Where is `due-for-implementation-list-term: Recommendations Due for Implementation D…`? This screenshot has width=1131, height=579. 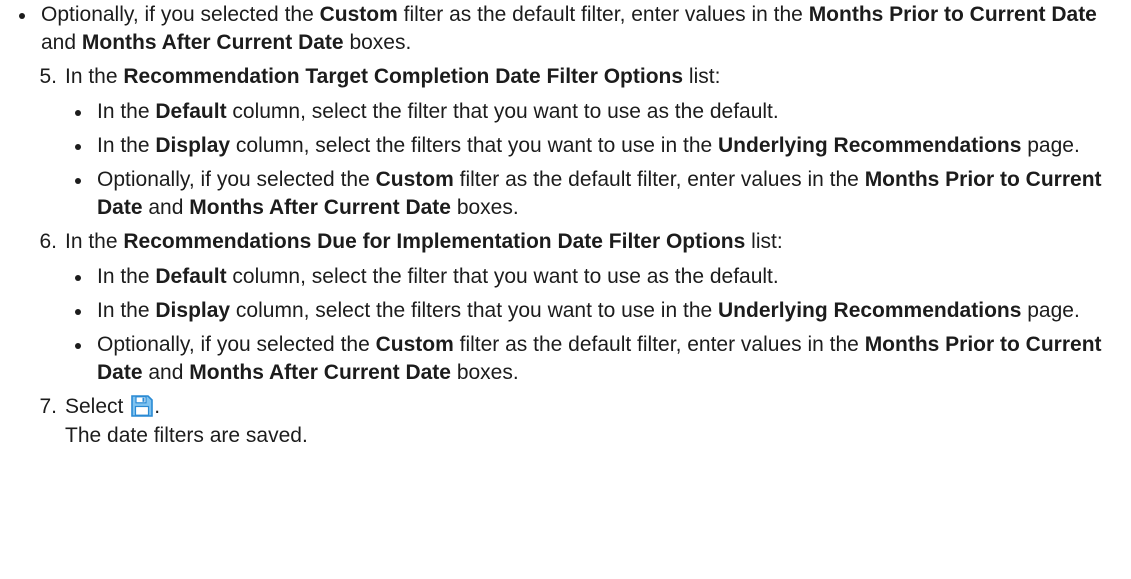 due-for-implementation-list-term: Recommendations Due for Implementation D… is located at coordinates (434, 241).